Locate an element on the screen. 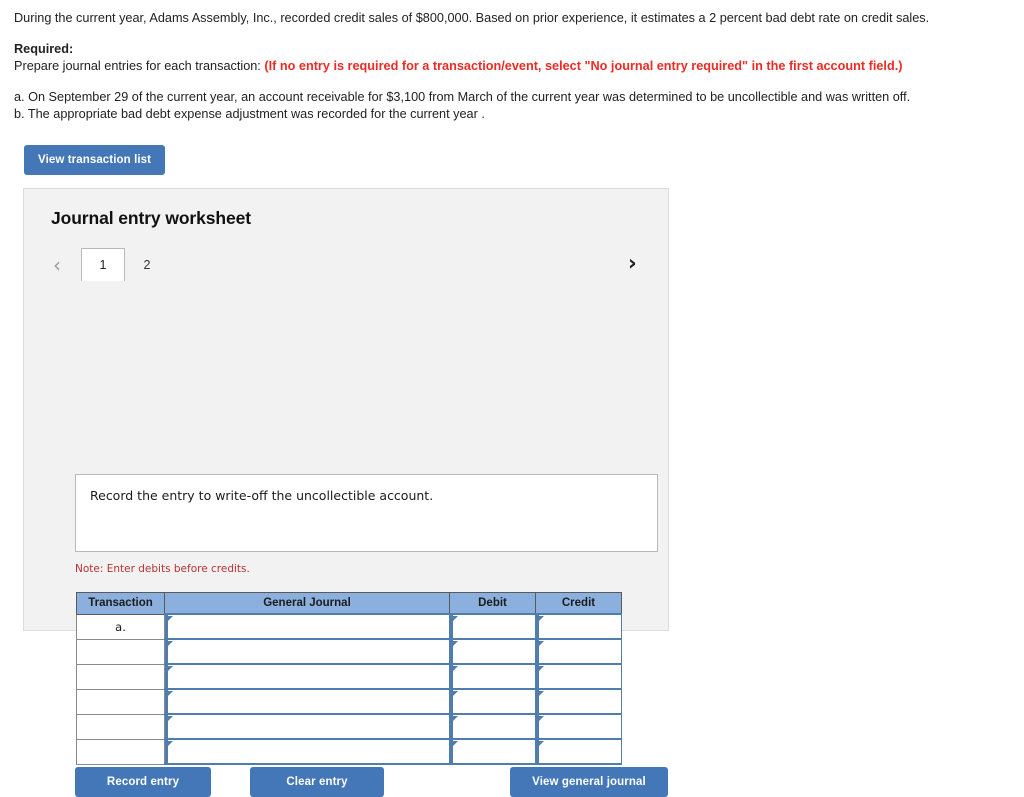 Image resolution: width=1024 pixels, height=797 pixels. next-tab-icon: › is located at coordinates (632, 263).